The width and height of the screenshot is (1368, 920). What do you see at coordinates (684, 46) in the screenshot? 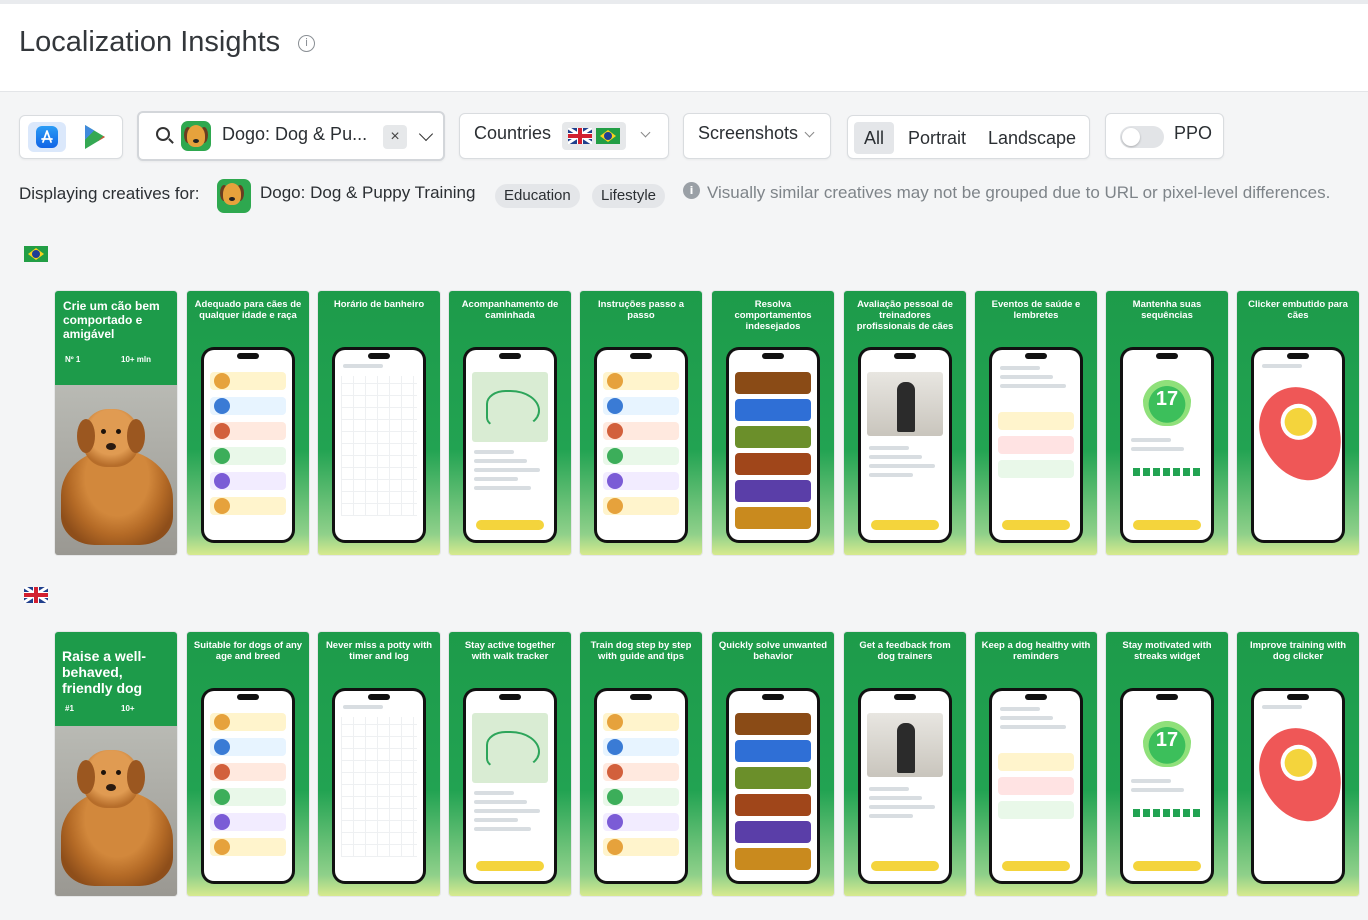
I see `page-header: Localization Insights i` at bounding box center [684, 46].